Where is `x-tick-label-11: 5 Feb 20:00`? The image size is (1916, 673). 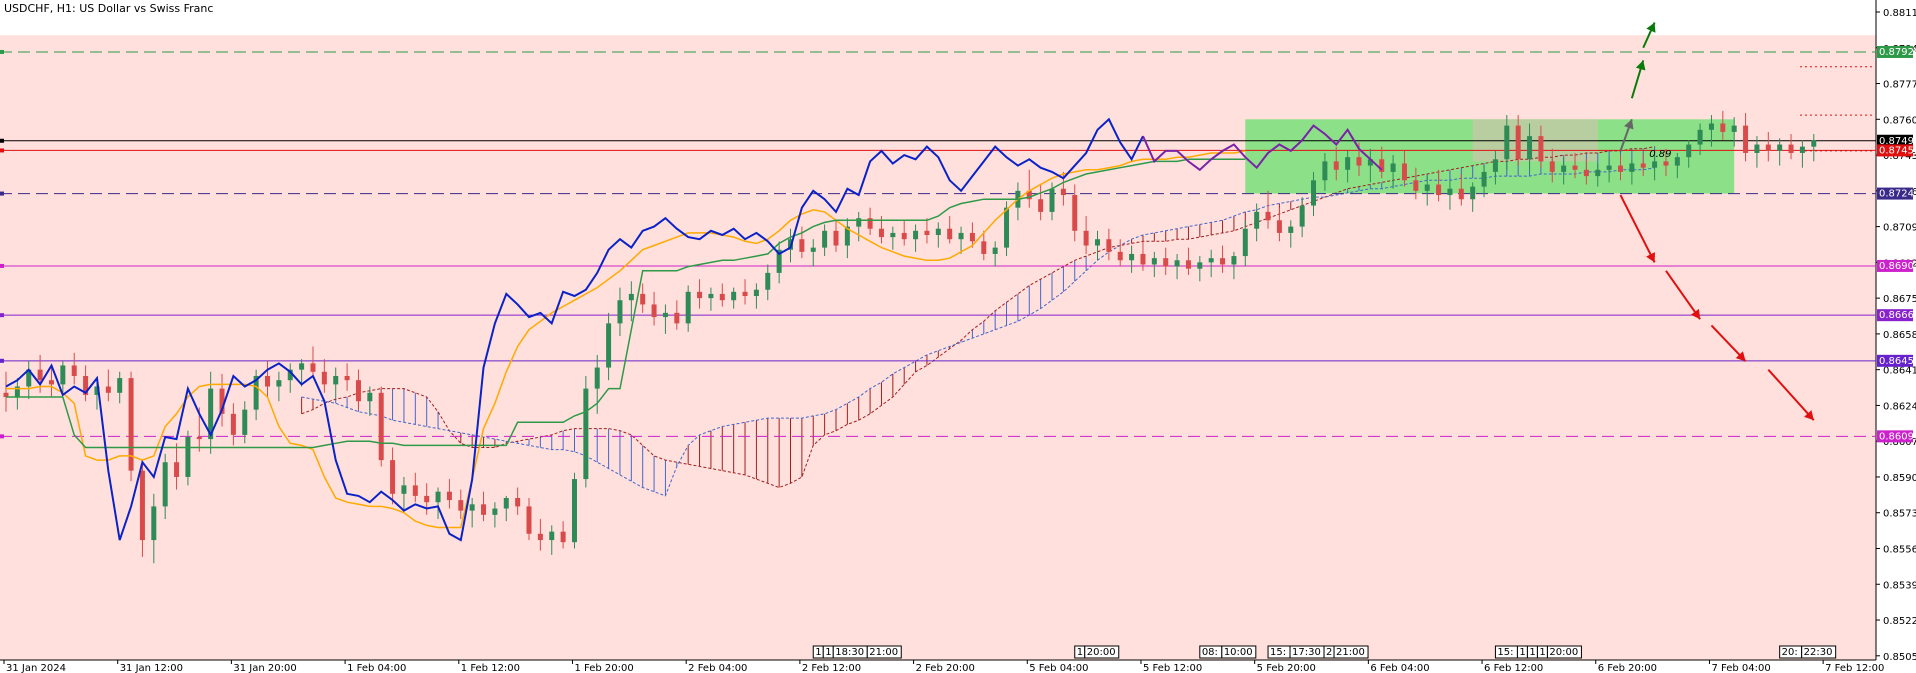 x-tick-label-11: 5 Feb 20:00 is located at coordinates (1286, 668).